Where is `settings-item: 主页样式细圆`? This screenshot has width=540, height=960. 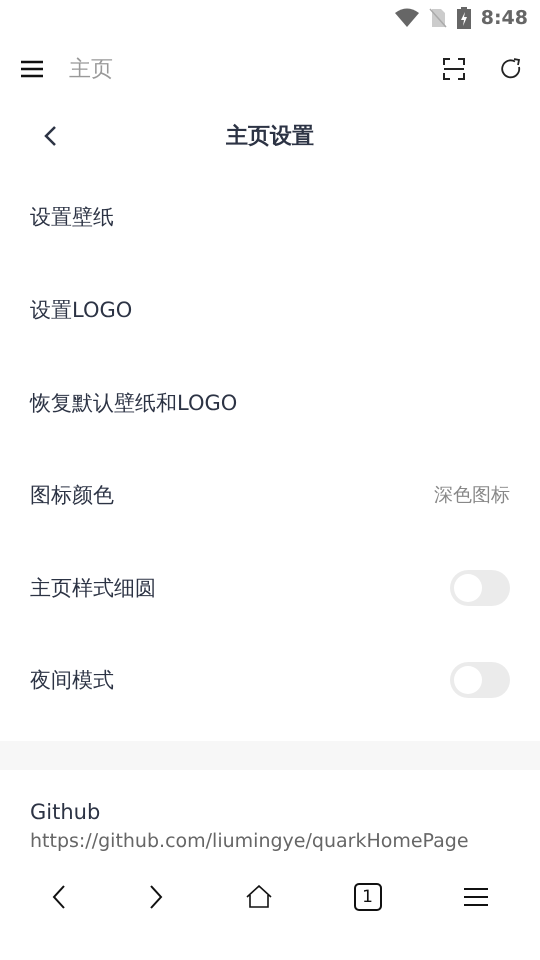
settings-item: 主页样式细圆 is located at coordinates (270, 587).